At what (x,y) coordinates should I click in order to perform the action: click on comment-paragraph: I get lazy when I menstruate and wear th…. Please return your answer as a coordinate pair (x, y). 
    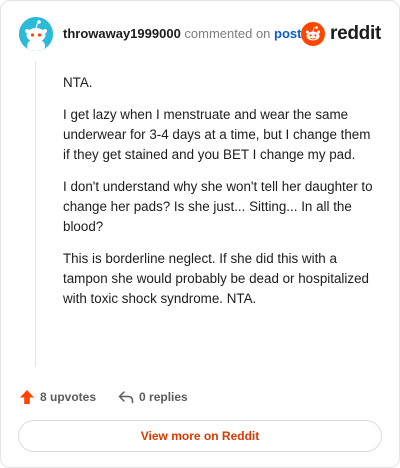
    Looking at the image, I should click on (217, 134).